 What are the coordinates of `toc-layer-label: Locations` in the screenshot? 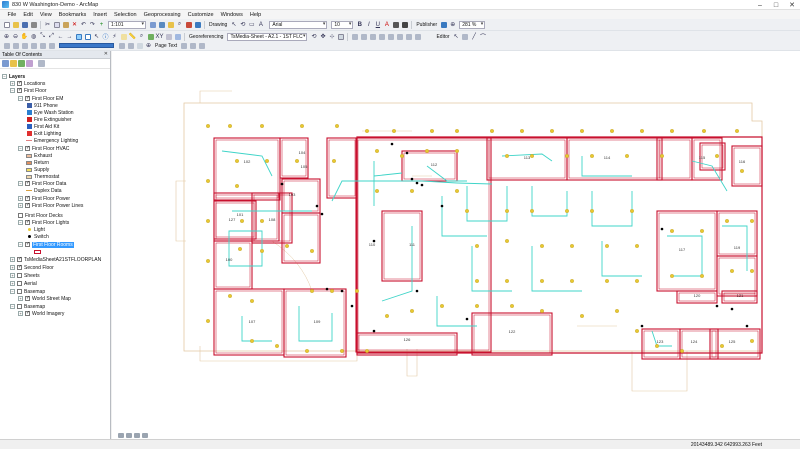 It's located at (34, 84).